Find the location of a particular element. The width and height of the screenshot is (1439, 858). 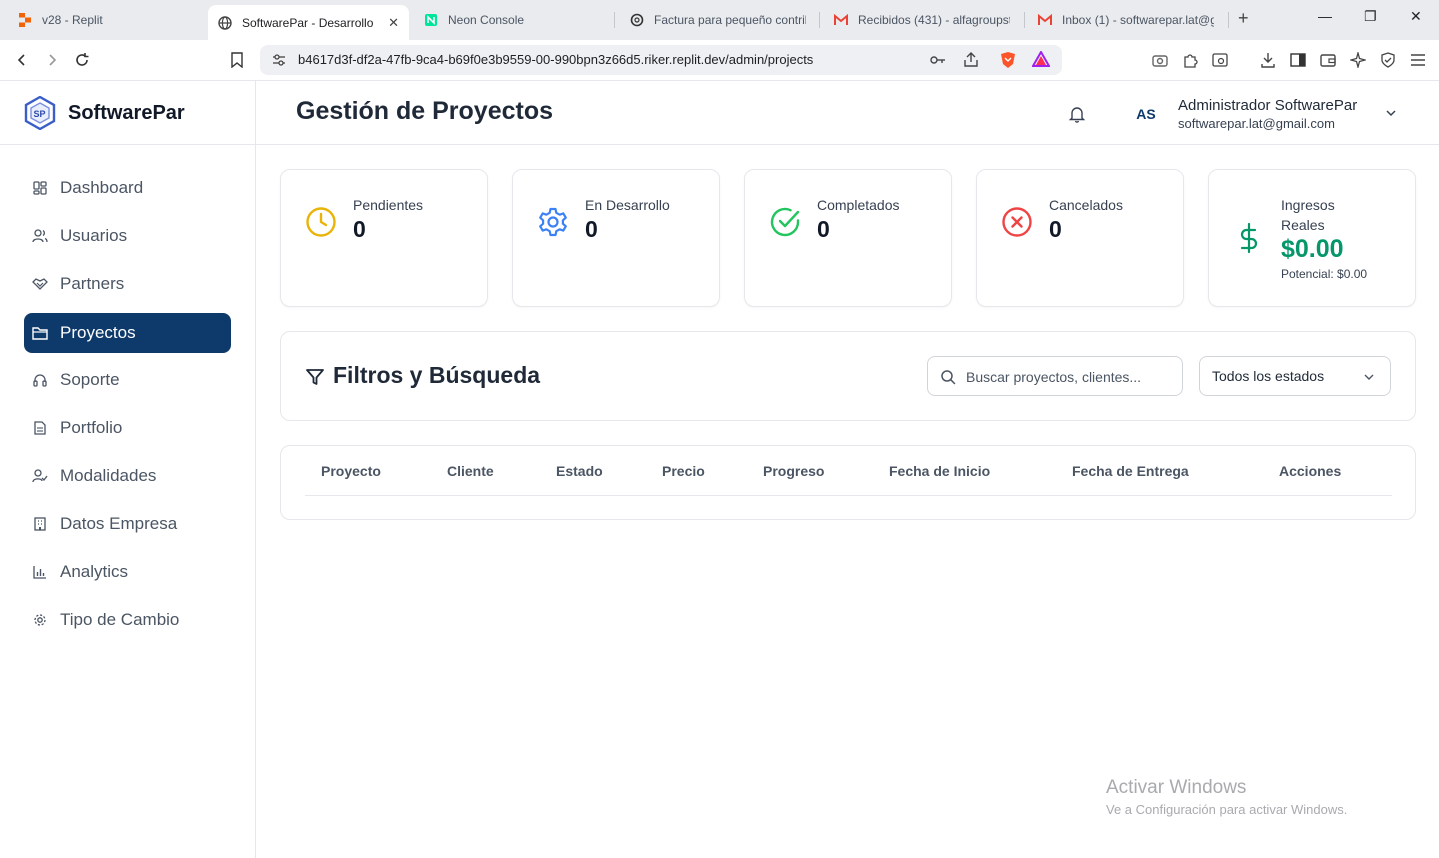

handshake-icon is located at coordinates (40, 284).